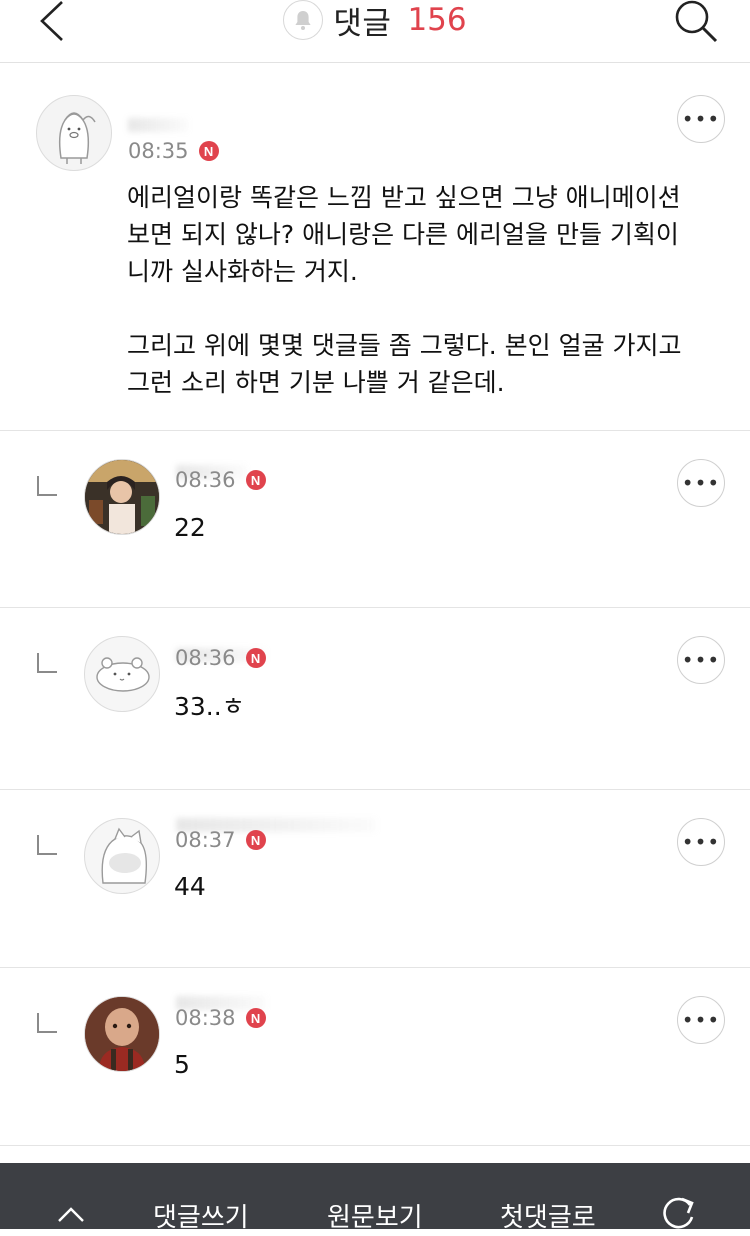  What do you see at coordinates (375, 1215) in the screenshot?
I see `view-original-button: 원문보기` at bounding box center [375, 1215].